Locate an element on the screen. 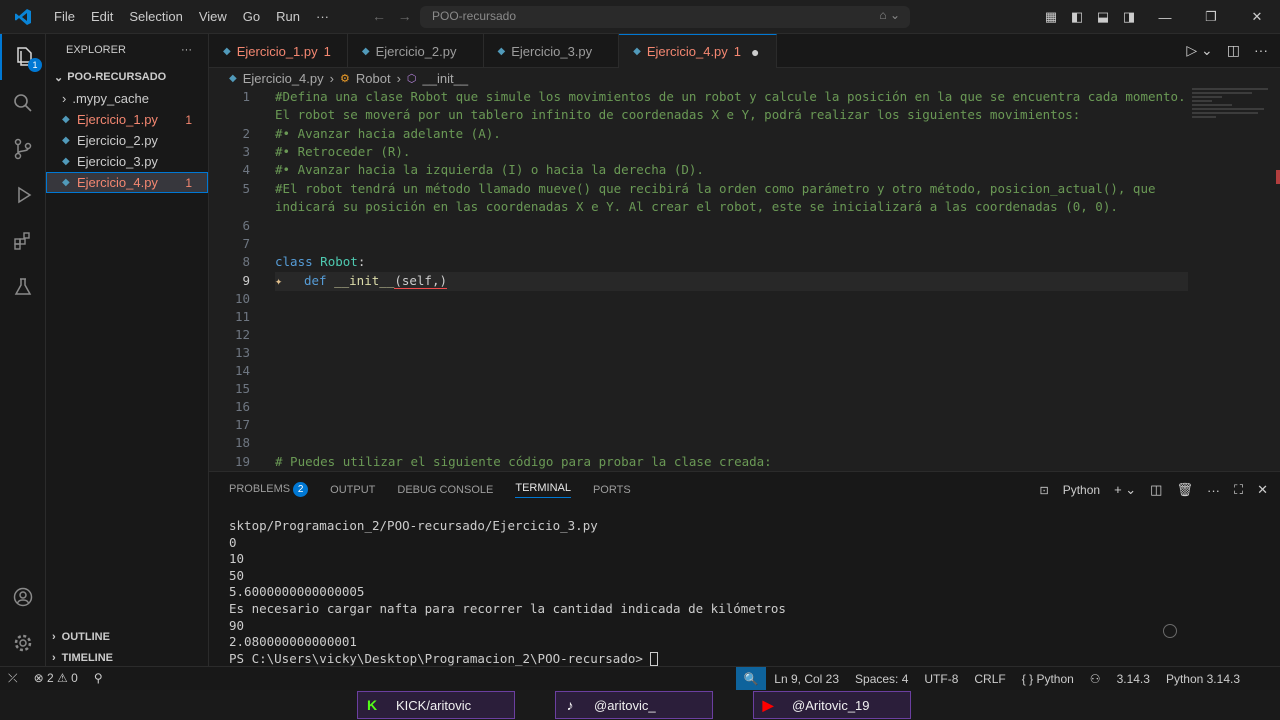  explorer-icon: 1 is located at coordinates (23, 57).